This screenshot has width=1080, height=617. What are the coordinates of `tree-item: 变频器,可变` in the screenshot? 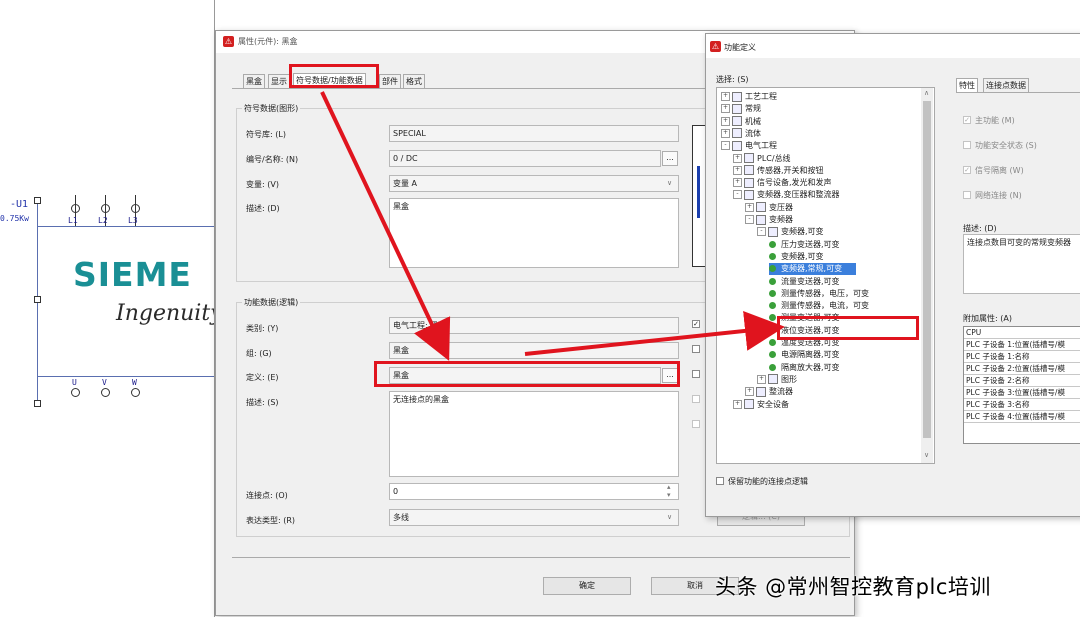 It's located at (796, 257).